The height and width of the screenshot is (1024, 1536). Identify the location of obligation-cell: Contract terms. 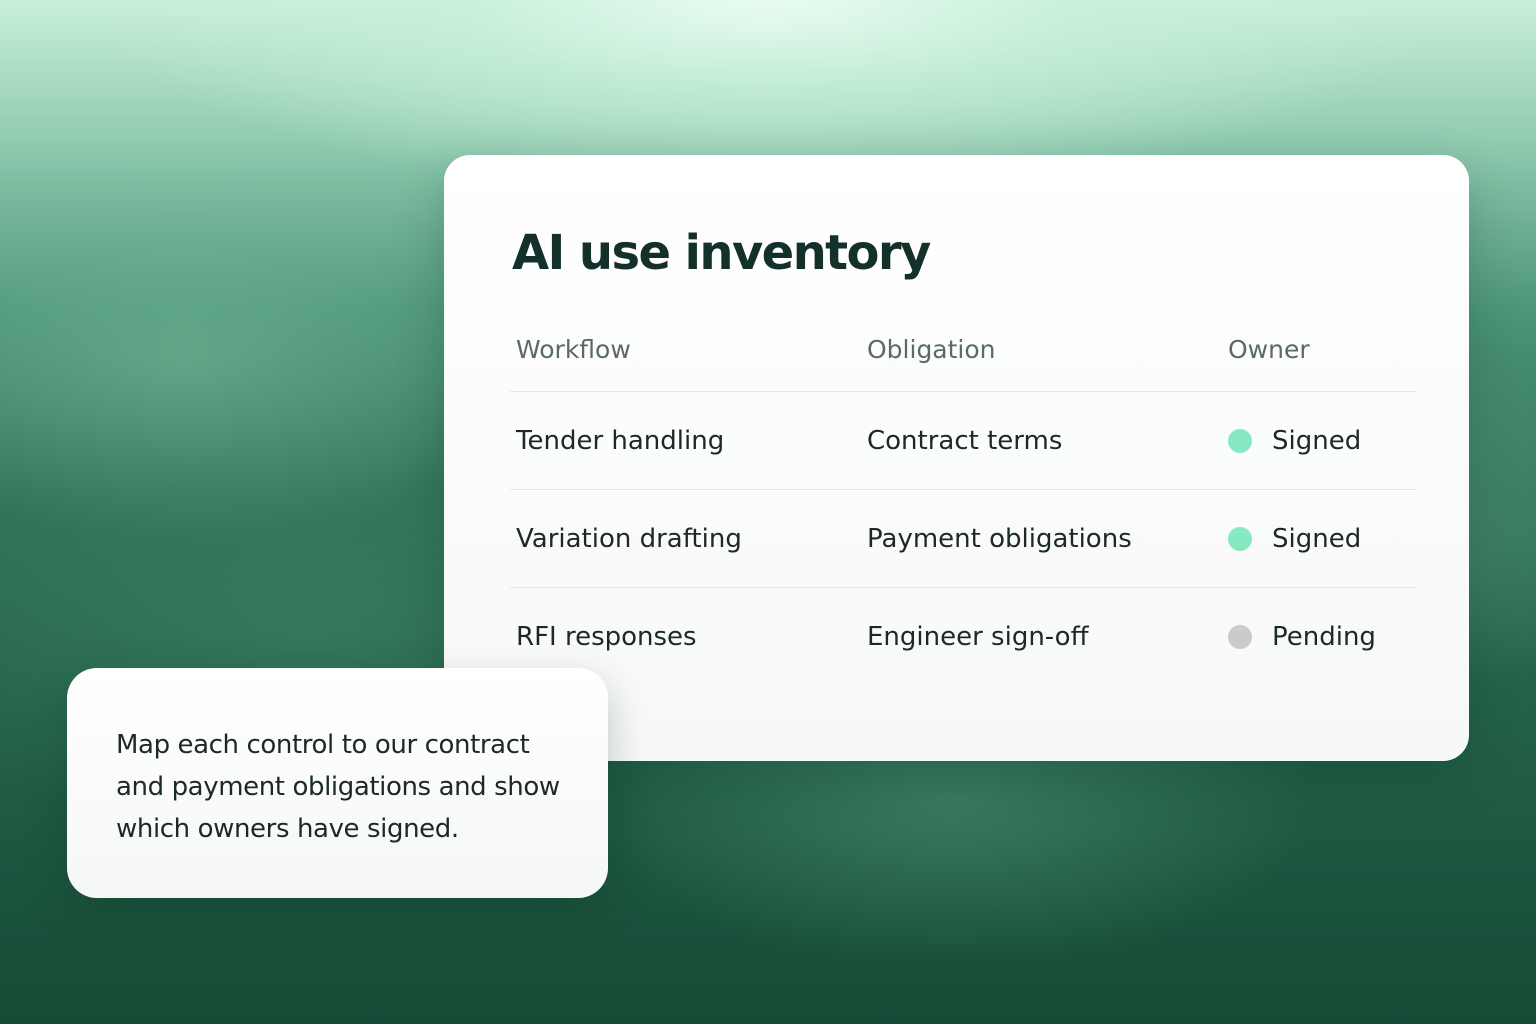
(965, 440).